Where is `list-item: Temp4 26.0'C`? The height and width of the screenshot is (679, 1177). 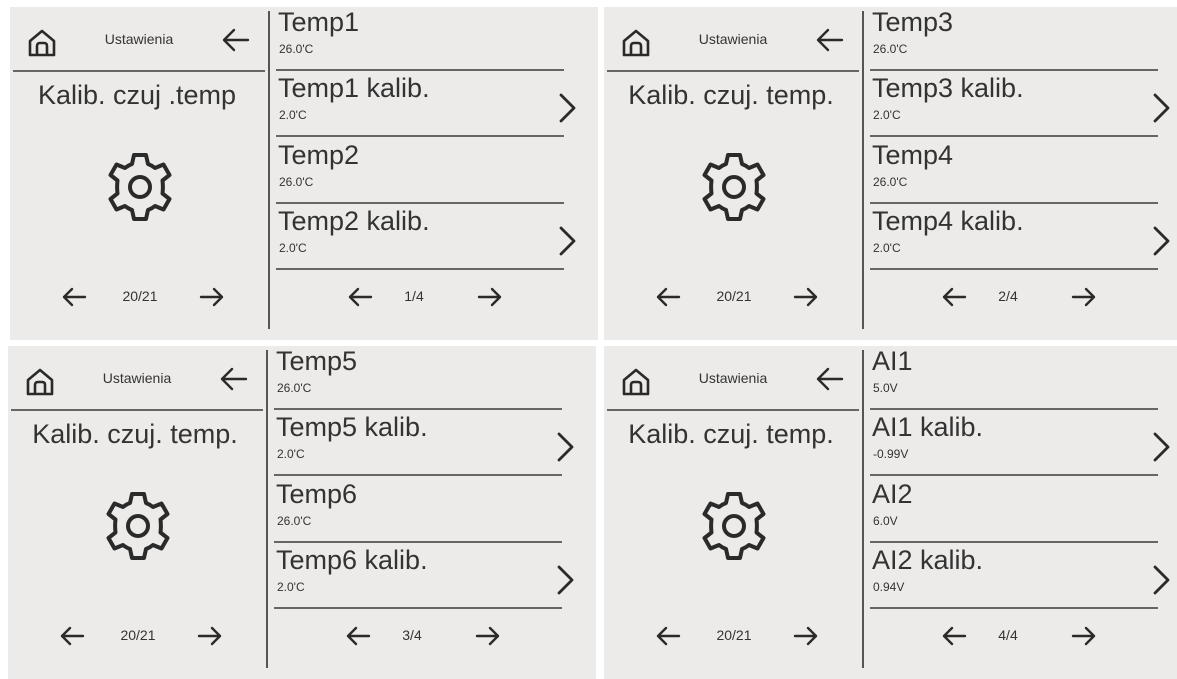
list-item: Temp4 26.0'C is located at coordinates (1015, 172).